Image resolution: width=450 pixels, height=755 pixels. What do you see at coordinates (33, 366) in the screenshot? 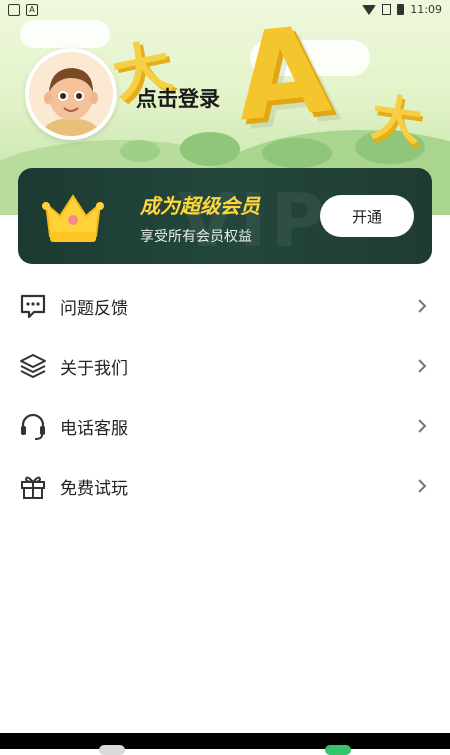
I see `layers-icon` at bounding box center [33, 366].